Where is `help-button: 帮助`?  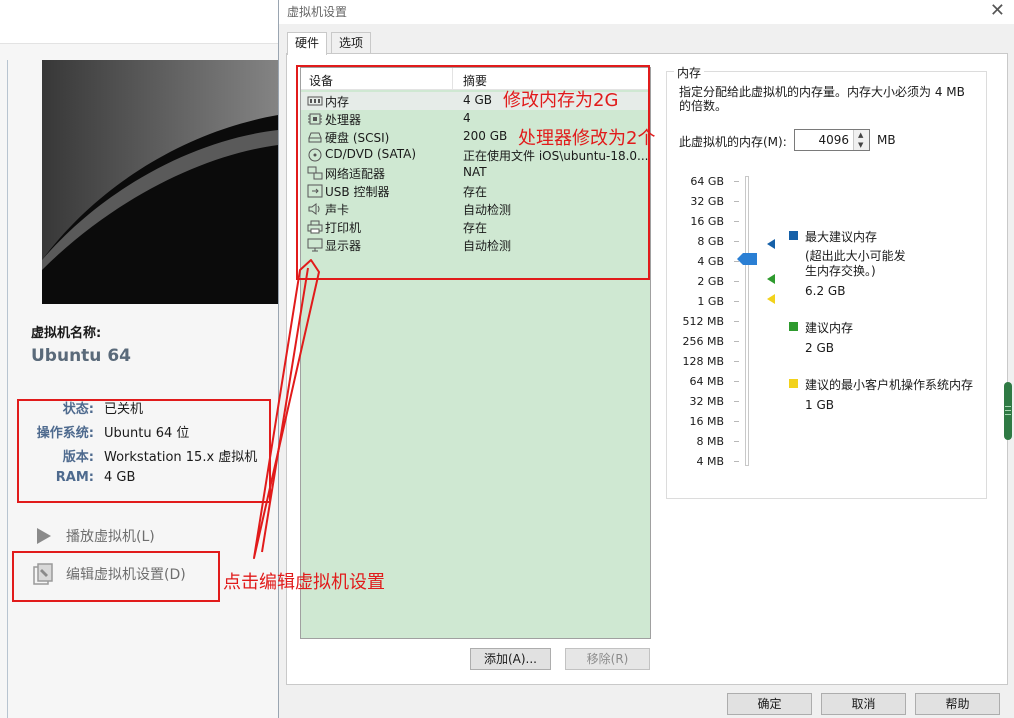
help-button: 帮助 is located at coordinates (957, 704).